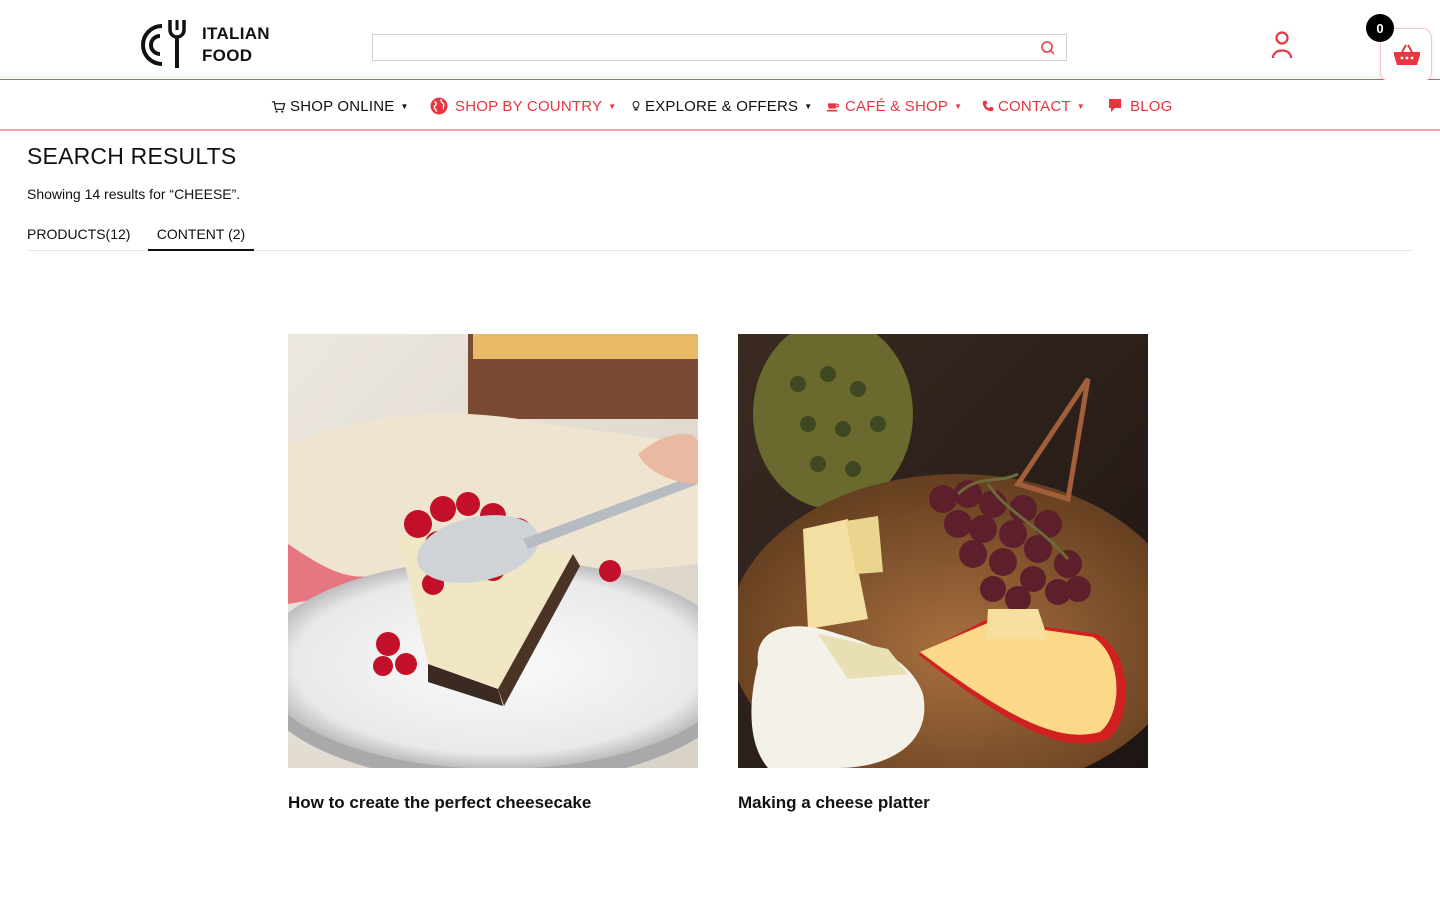 The image size is (1440, 920). I want to click on nav-label: SHOP ONLINE, so click(342, 106).